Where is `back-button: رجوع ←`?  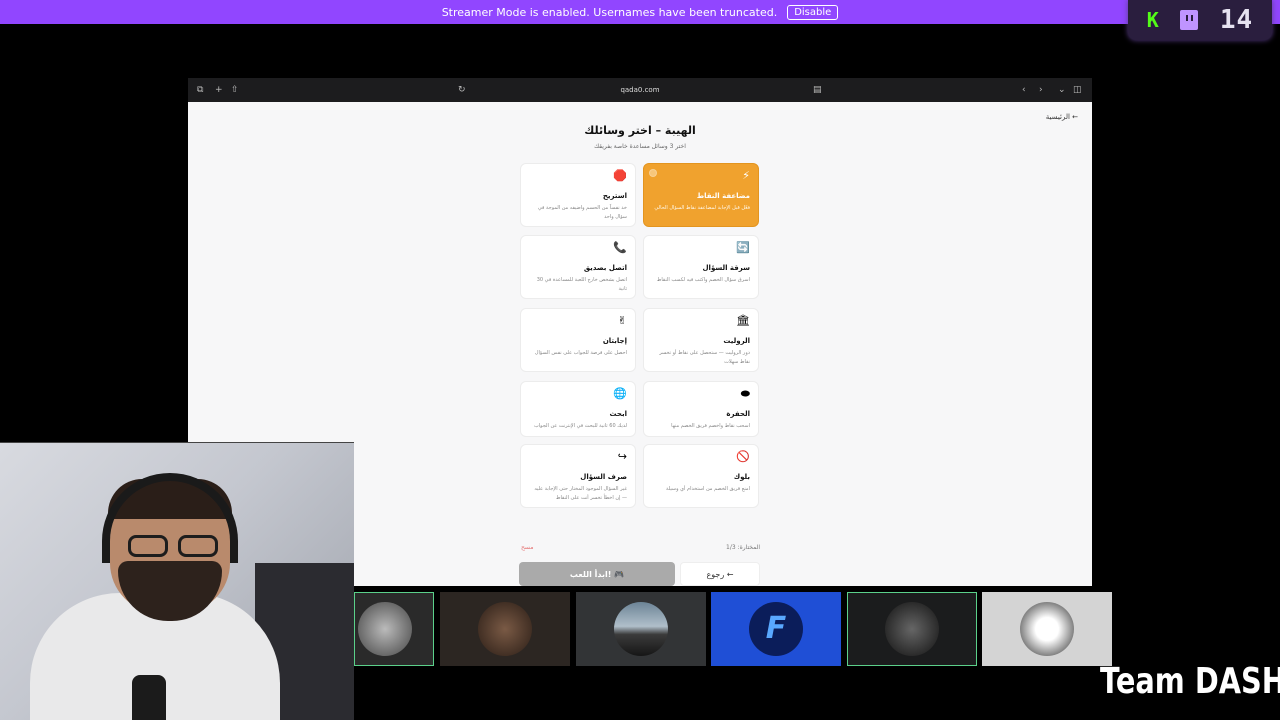 back-button: رجوع ← is located at coordinates (720, 574).